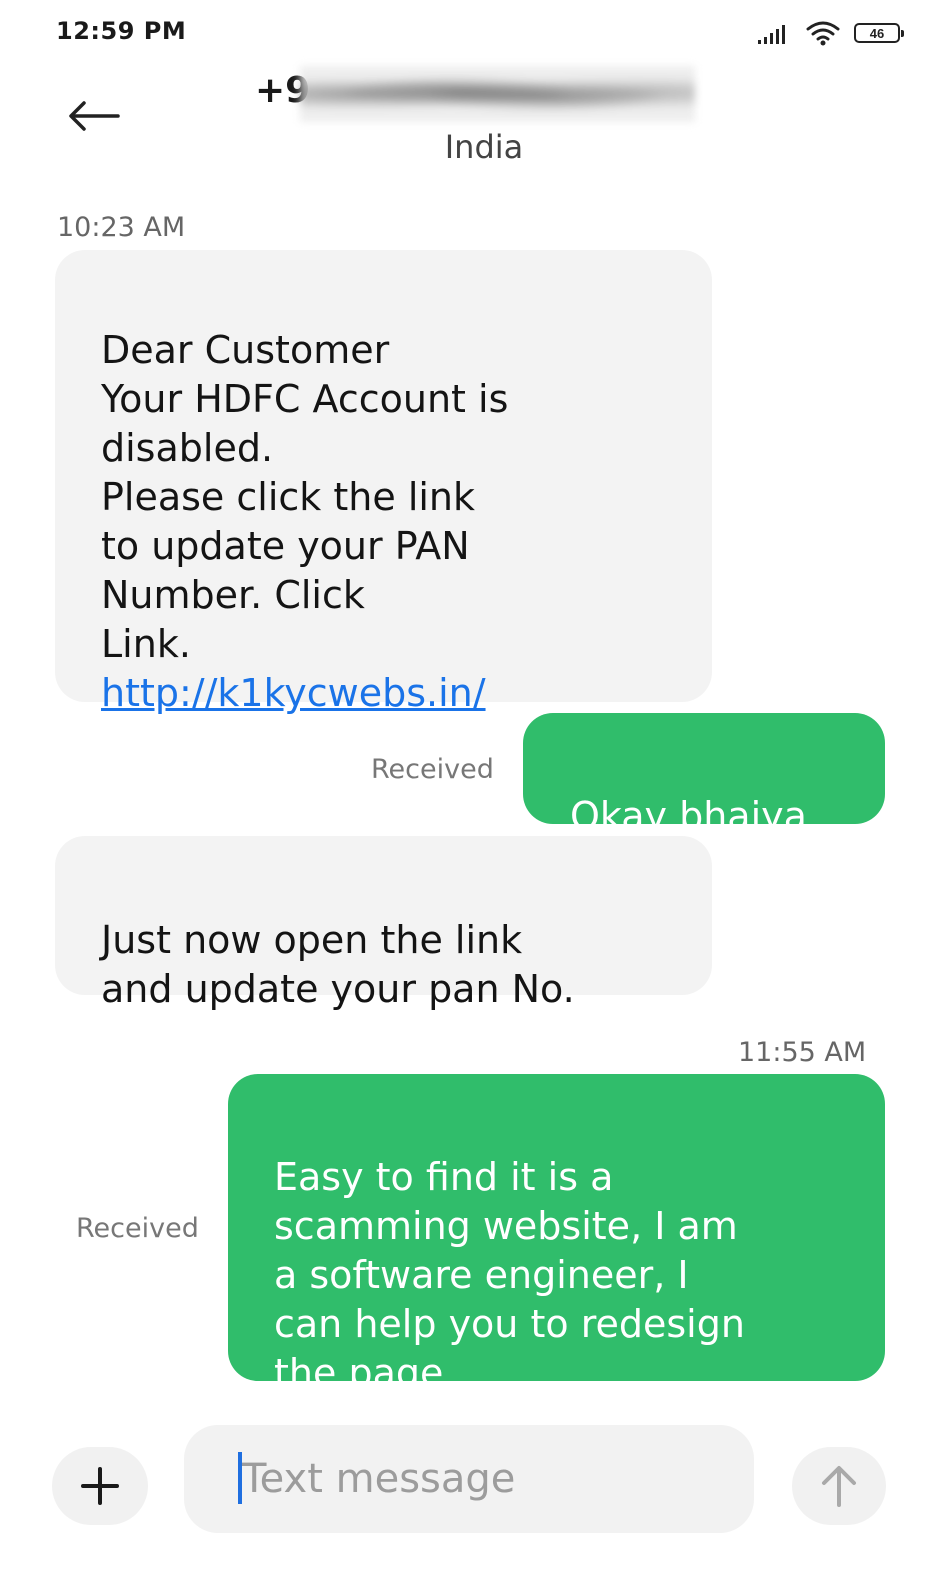  Describe the element at coordinates (704, 775) in the screenshot. I see `outgoing-message-bubble: Okay bhaiya` at that location.